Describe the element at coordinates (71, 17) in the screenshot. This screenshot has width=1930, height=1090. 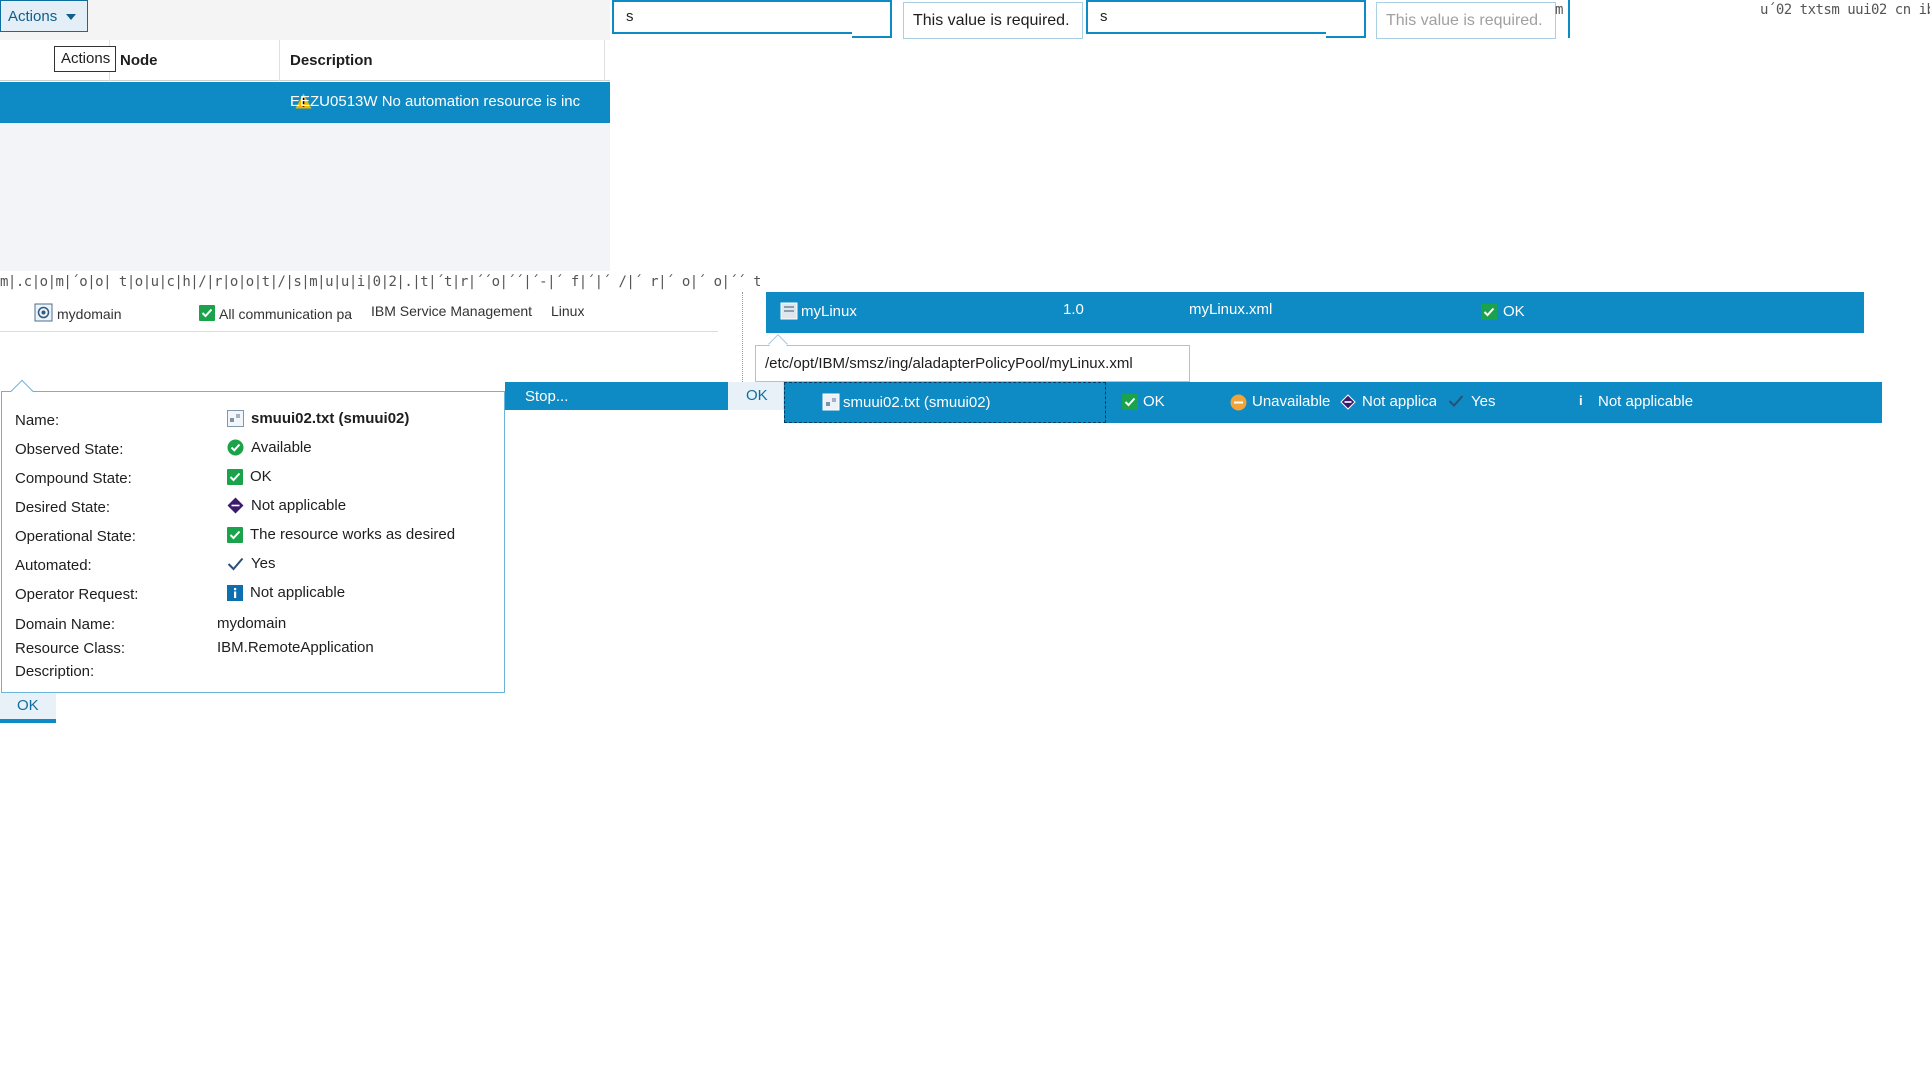
I see `chevron-down-icon` at that location.